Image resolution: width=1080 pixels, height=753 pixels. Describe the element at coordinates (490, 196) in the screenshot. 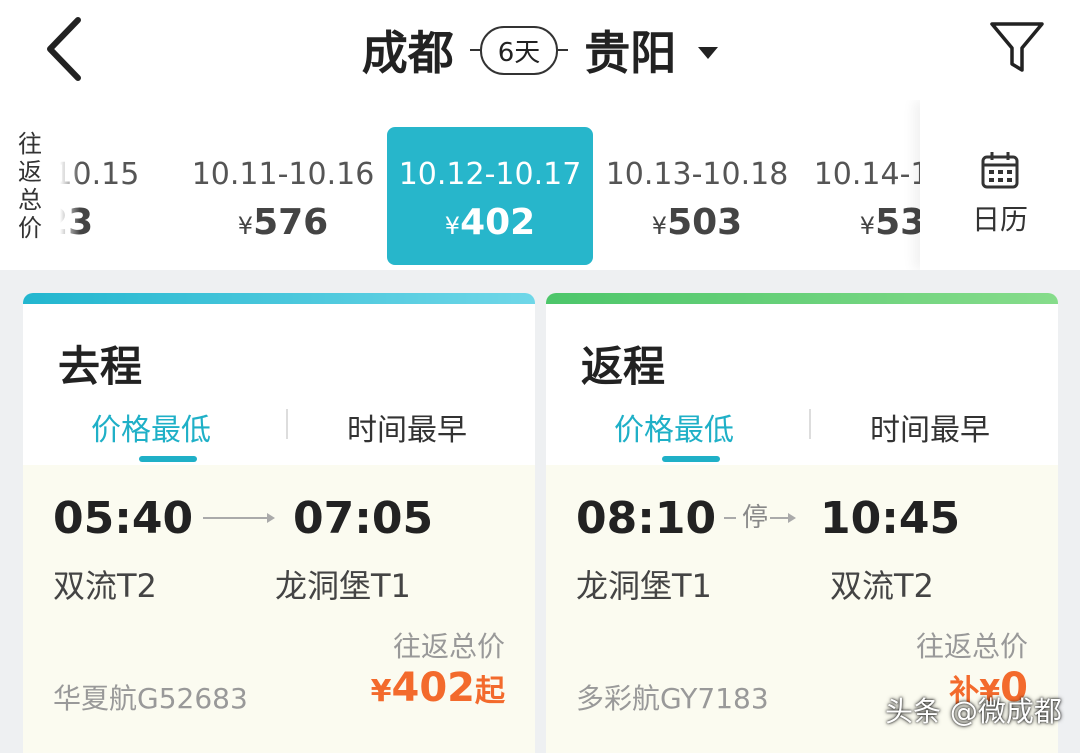

I see `date-option-selected: 10.12-10.17 ¥402` at that location.